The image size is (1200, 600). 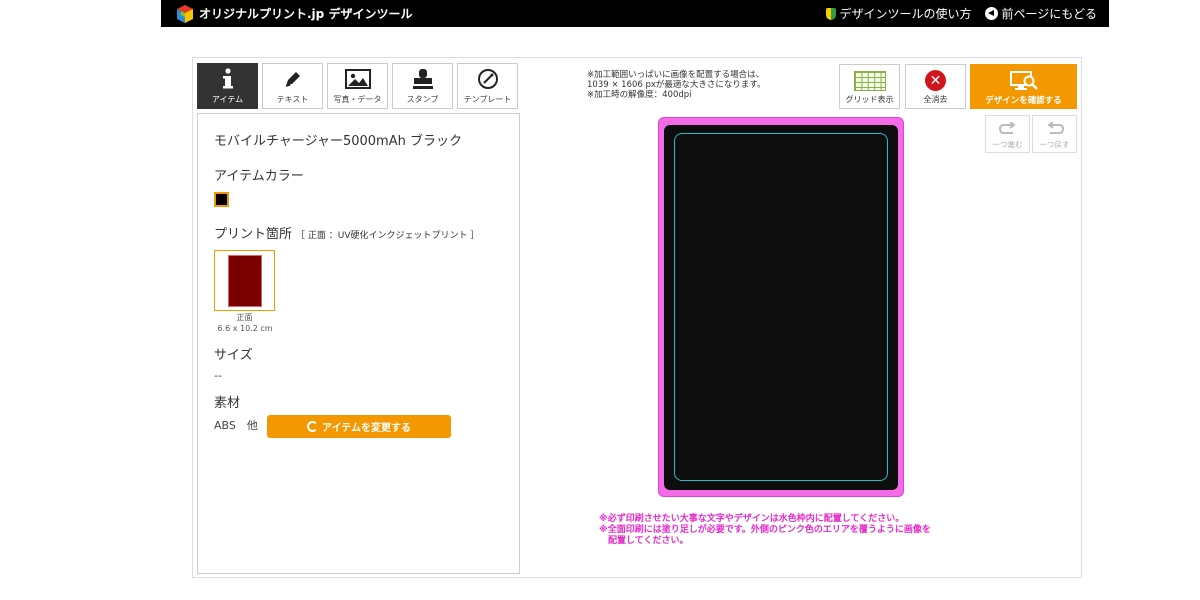 I want to click on image-icon, so click(x=357, y=79).